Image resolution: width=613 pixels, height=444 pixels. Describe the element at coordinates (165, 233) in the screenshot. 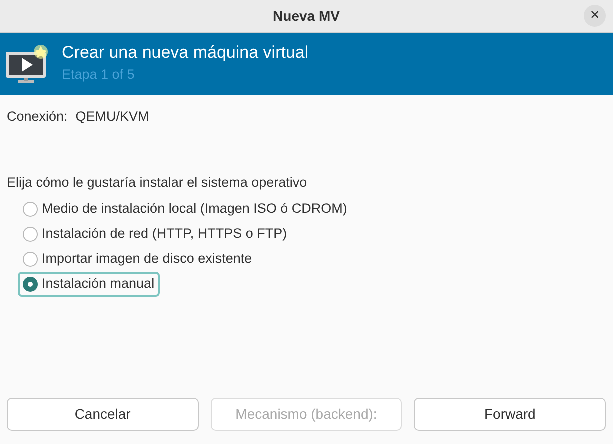

I see `option-label: Instalación de red (HTTP, HTTPS o FTP)` at that location.